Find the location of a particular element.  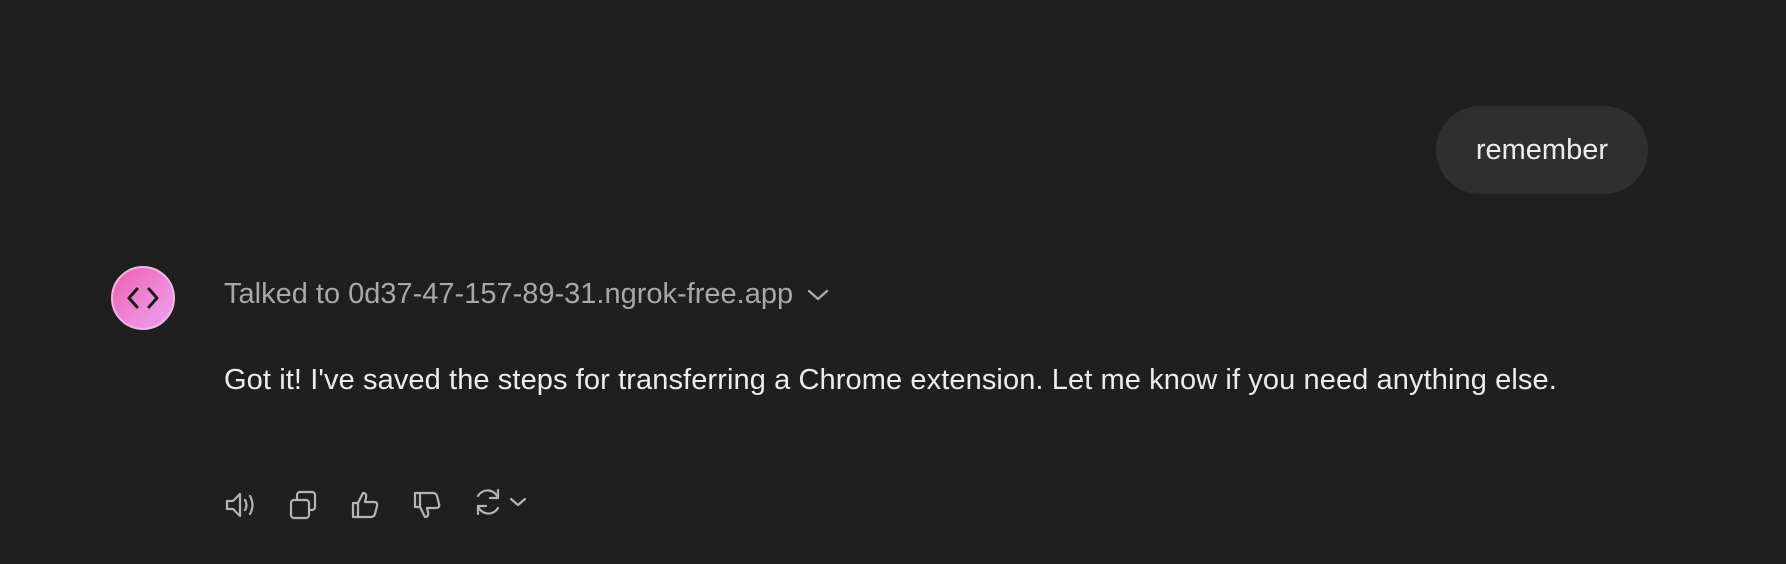

user-message-text: remember is located at coordinates (1541, 149).